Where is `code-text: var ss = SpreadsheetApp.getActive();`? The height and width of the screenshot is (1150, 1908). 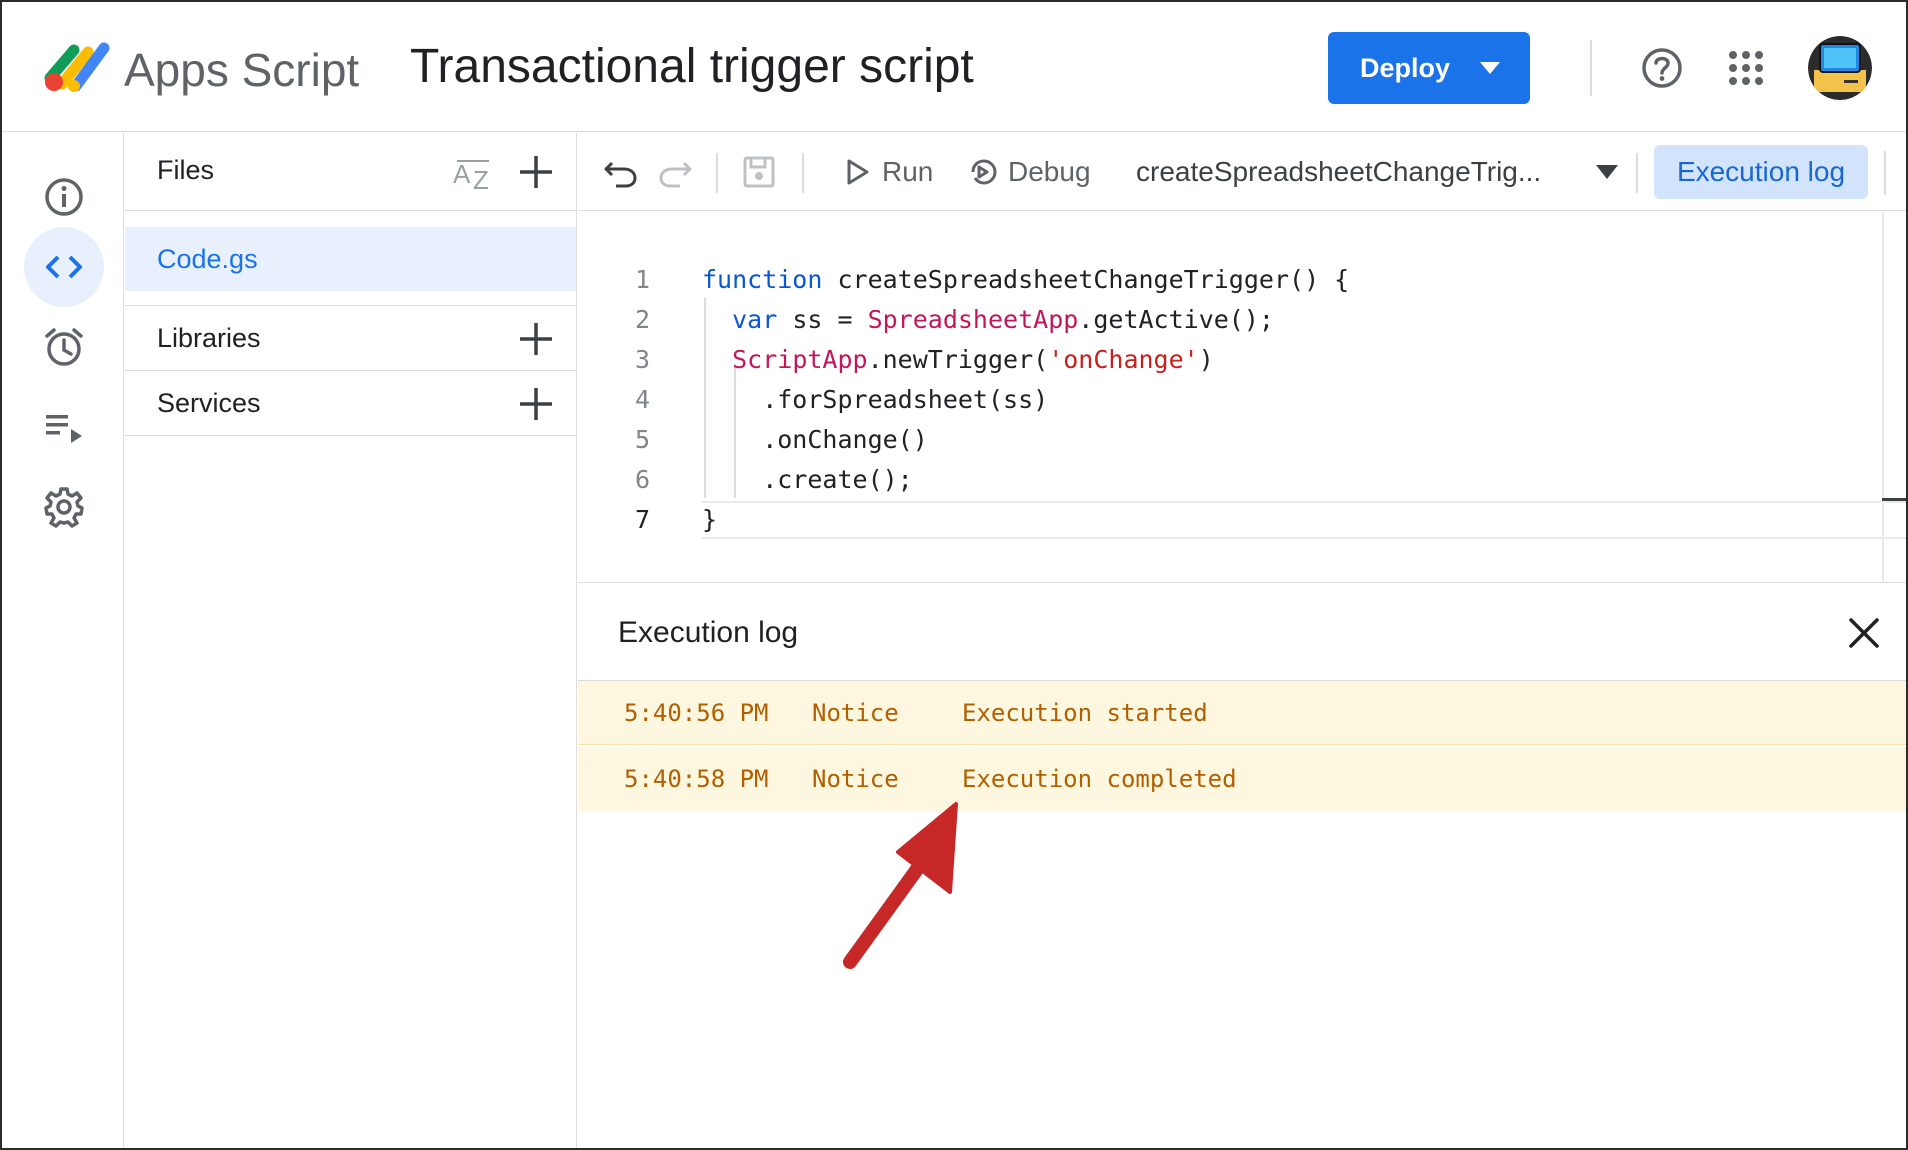 code-text: var ss = SpreadsheetApp.getActive(); is located at coordinates (988, 320).